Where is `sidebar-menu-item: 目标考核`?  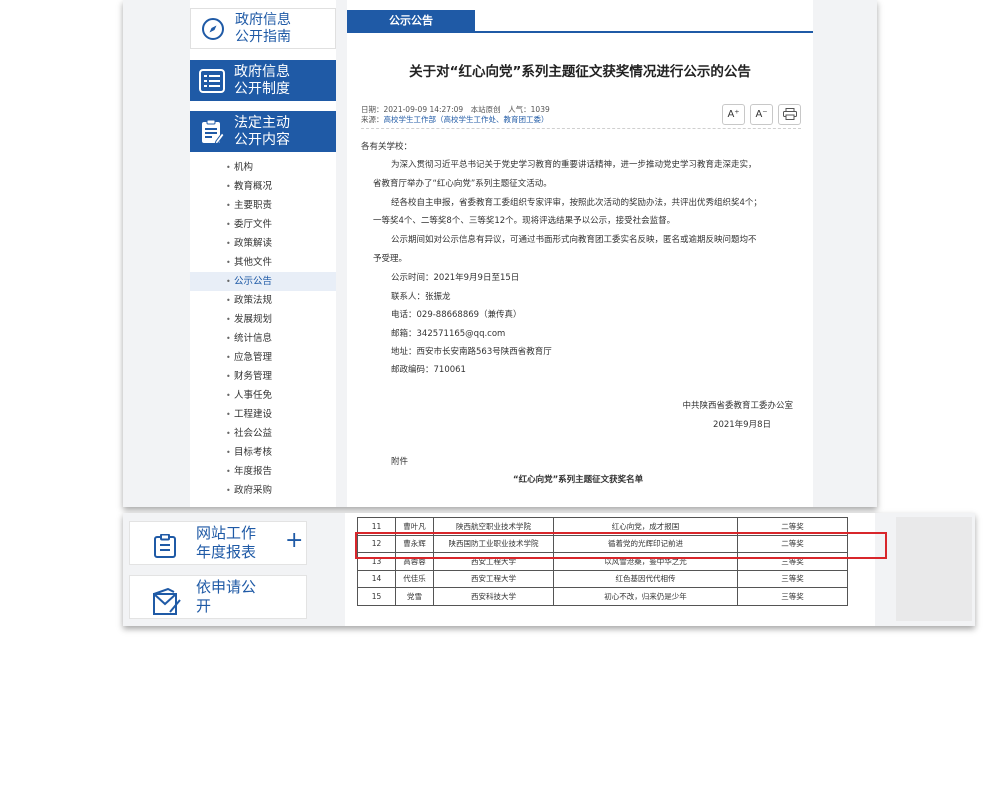 sidebar-menu-item: 目标考核 is located at coordinates (263, 452).